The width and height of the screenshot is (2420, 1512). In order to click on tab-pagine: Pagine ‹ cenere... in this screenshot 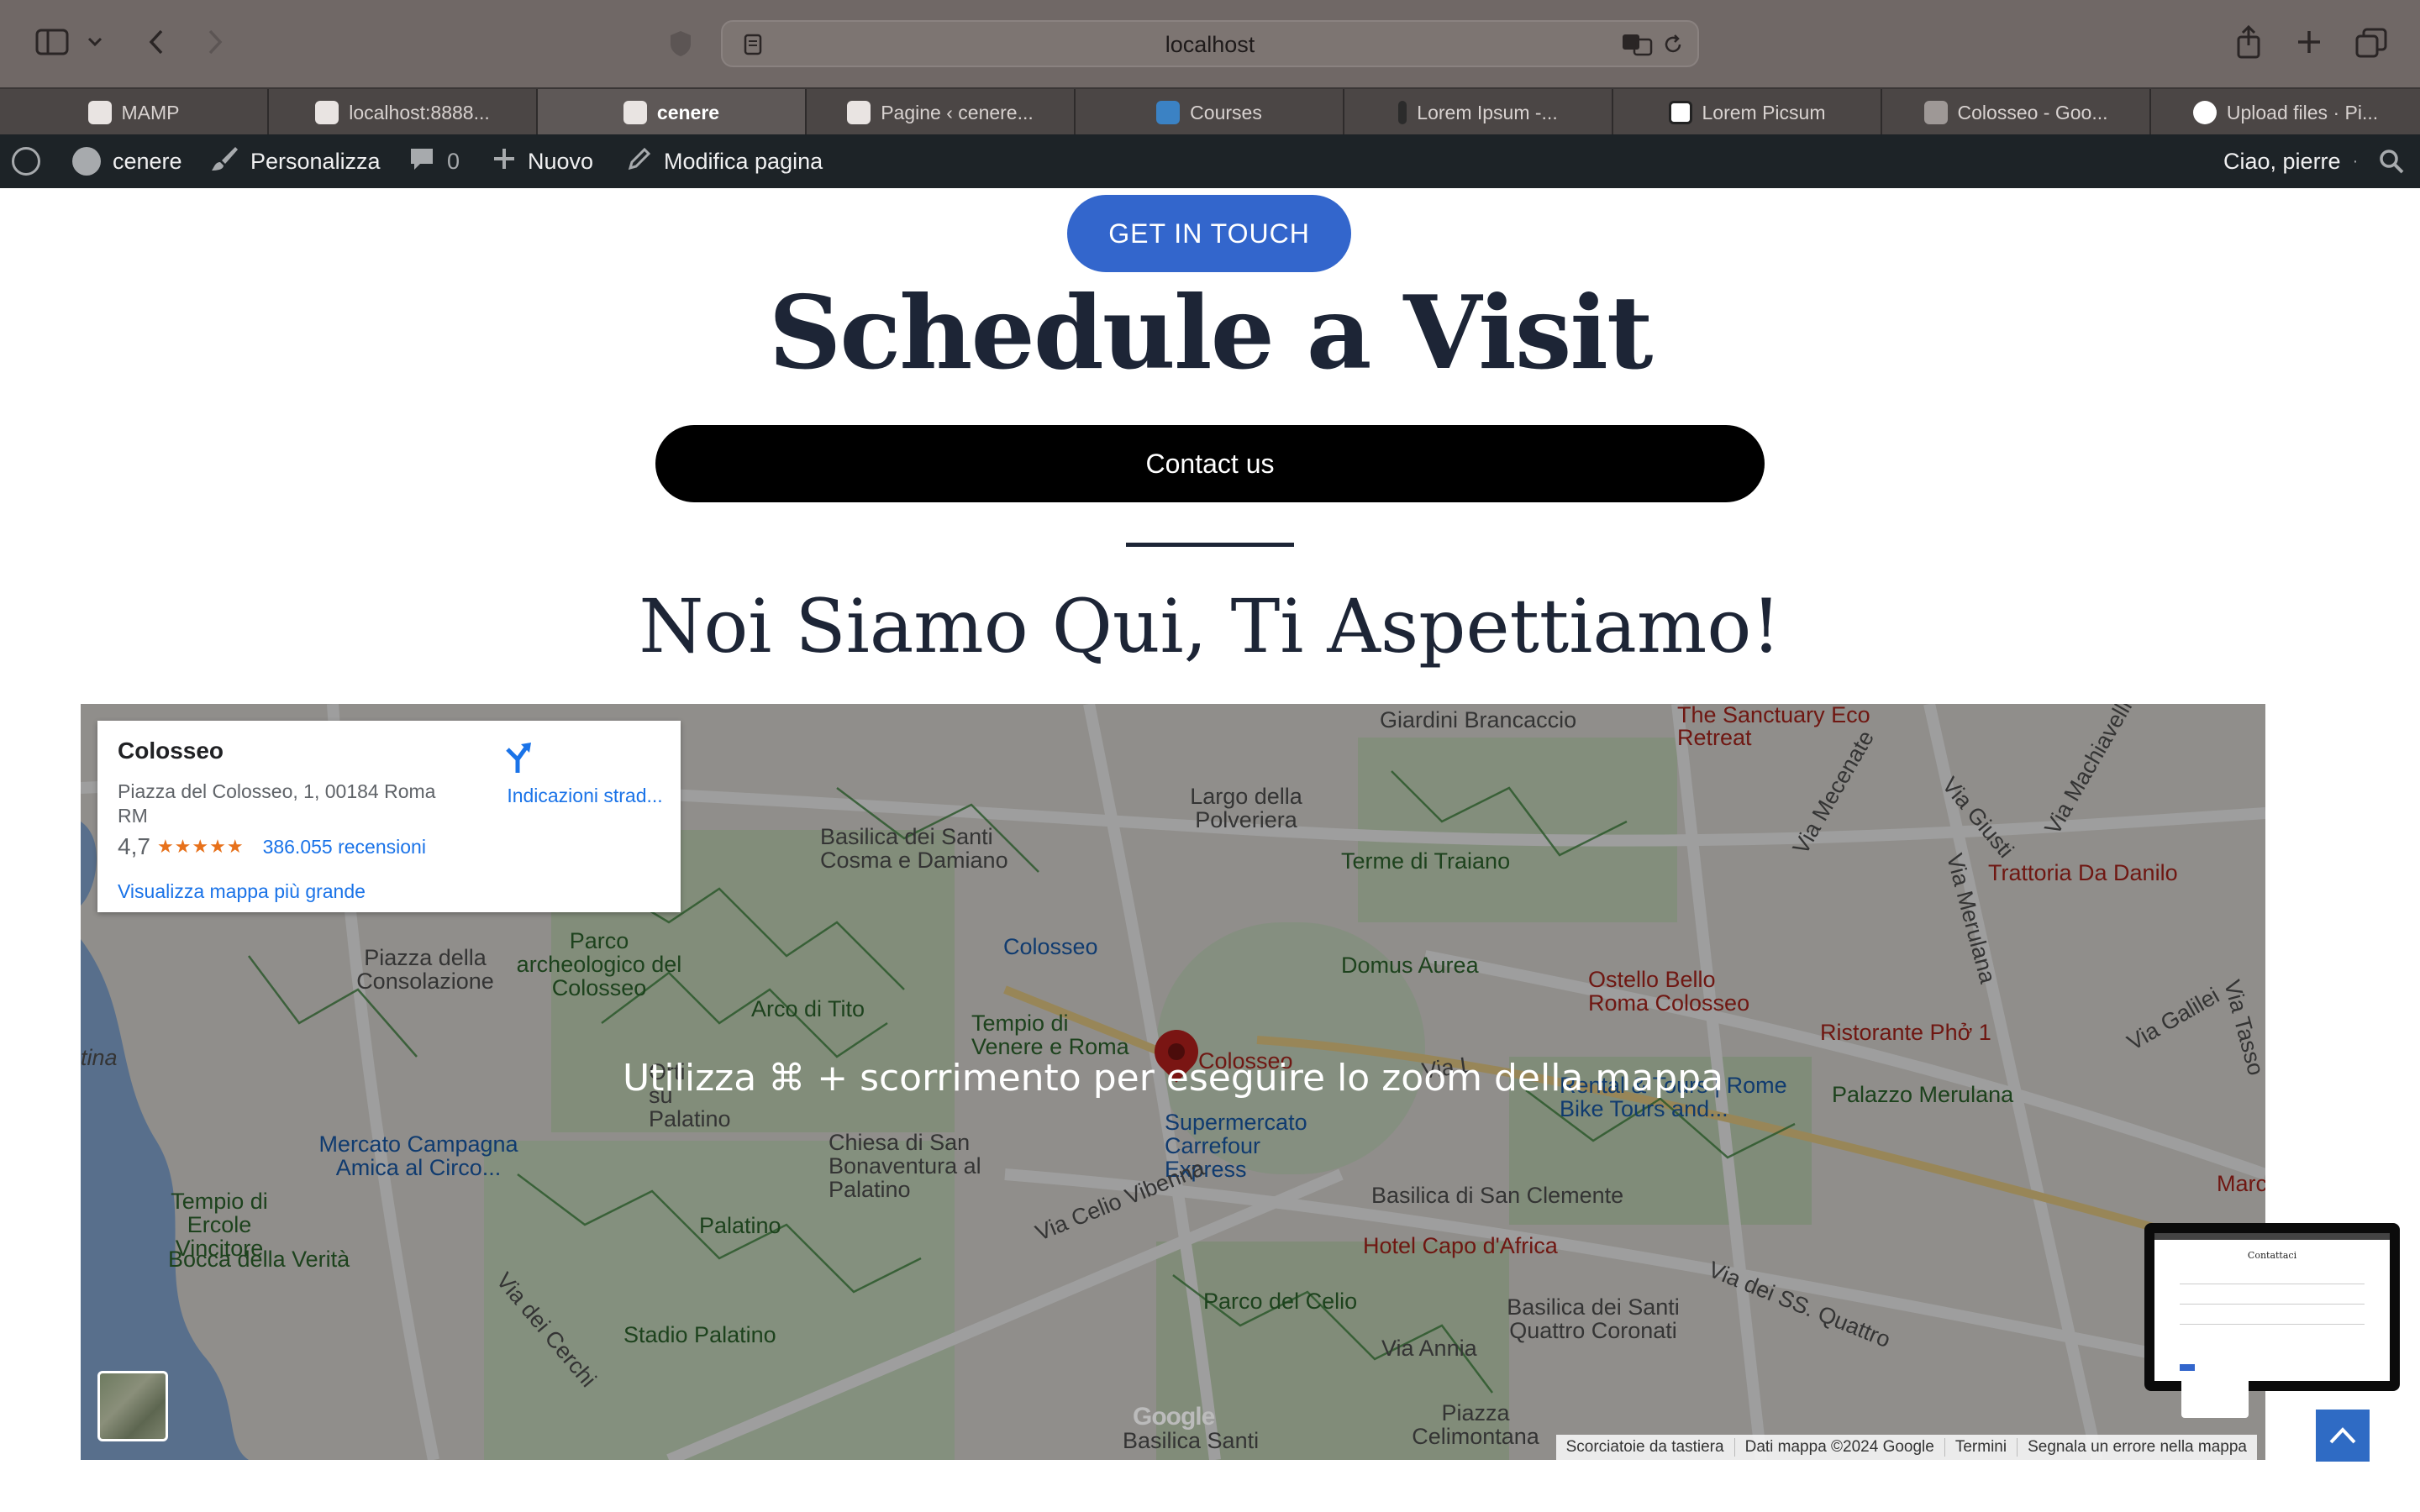, I will do `click(941, 112)`.